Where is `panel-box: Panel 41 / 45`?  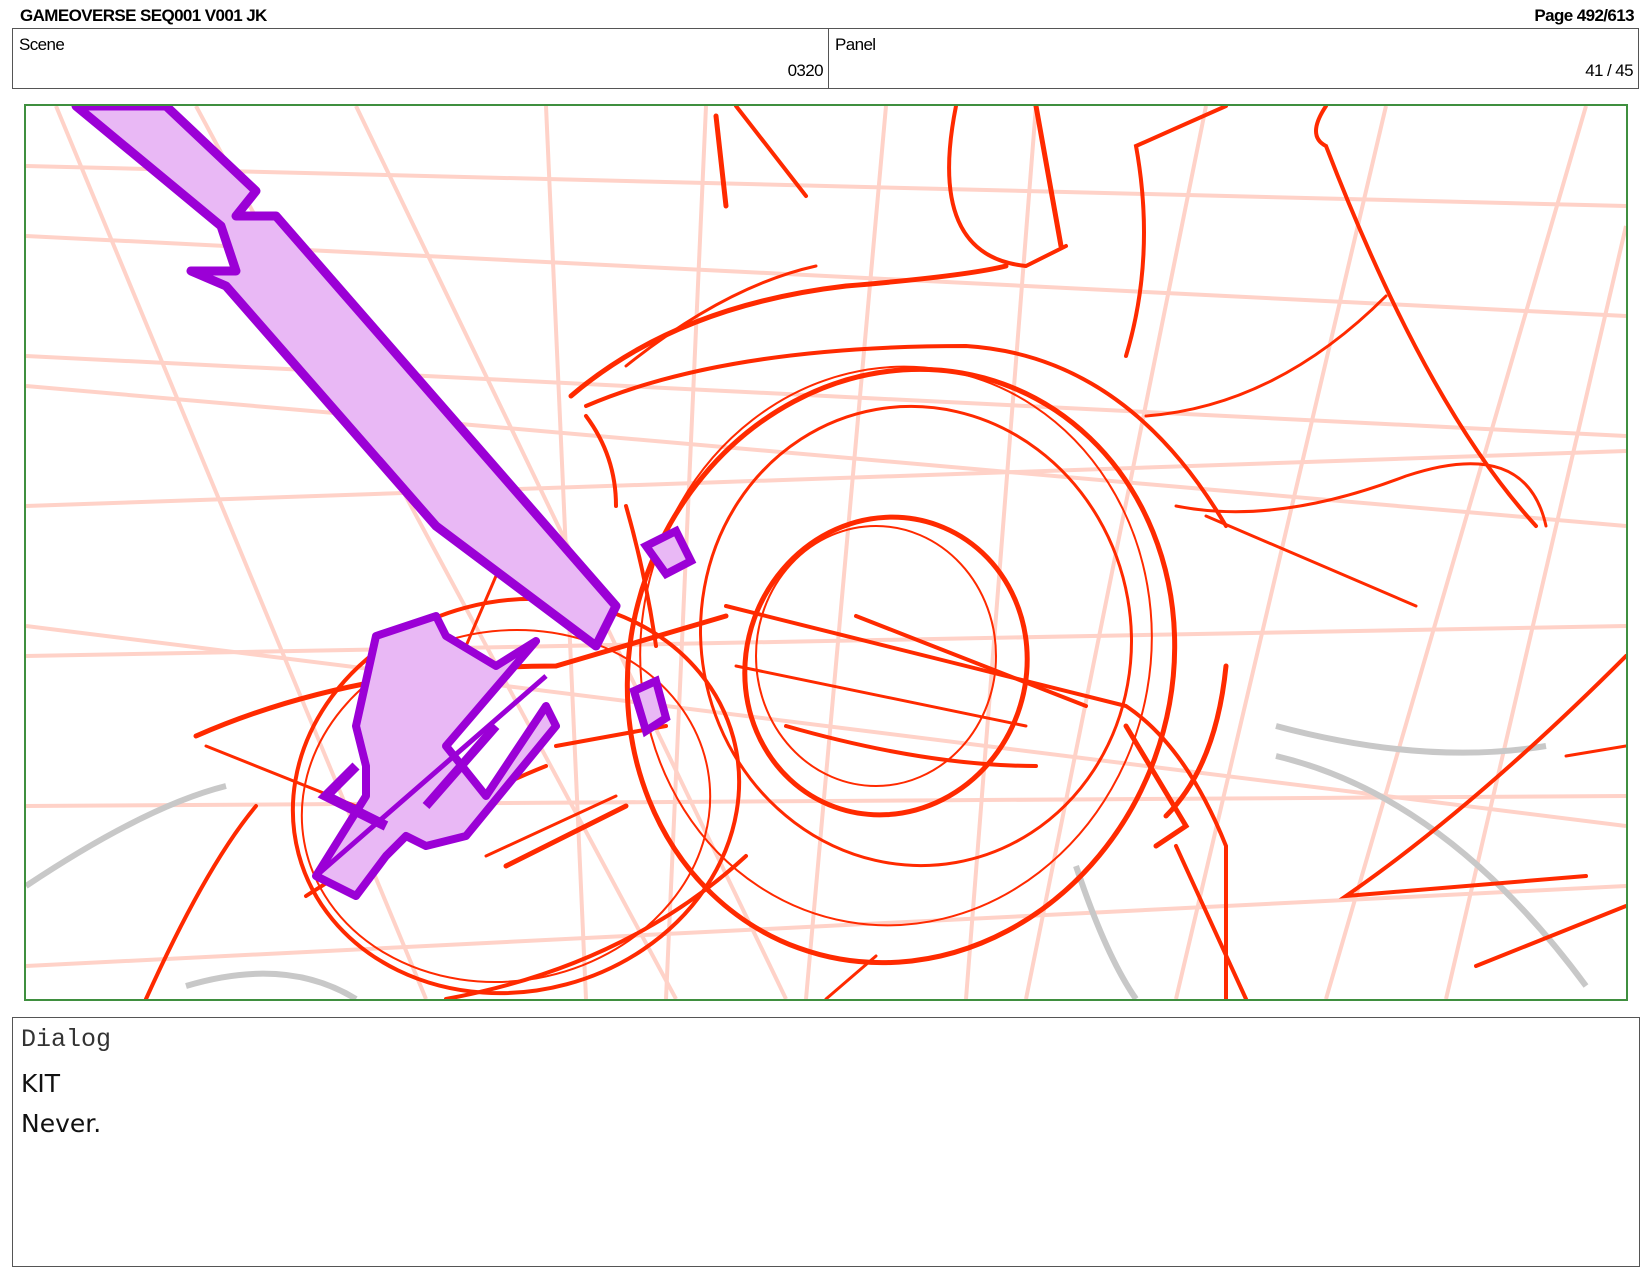
panel-box: Panel 41 / 45 is located at coordinates (1233, 58).